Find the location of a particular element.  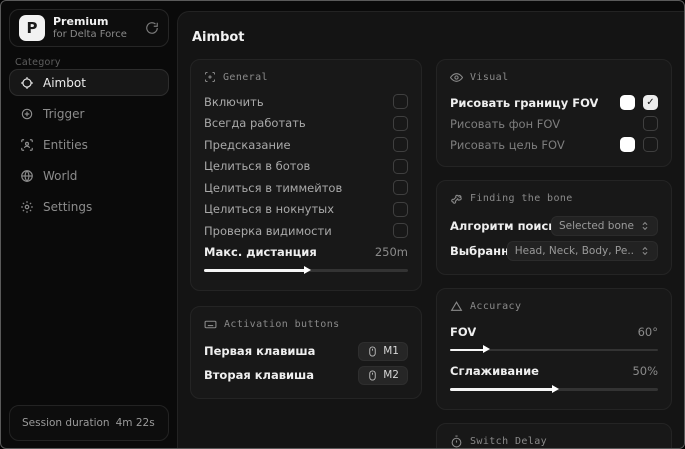

gear-icon is located at coordinates (27, 207).